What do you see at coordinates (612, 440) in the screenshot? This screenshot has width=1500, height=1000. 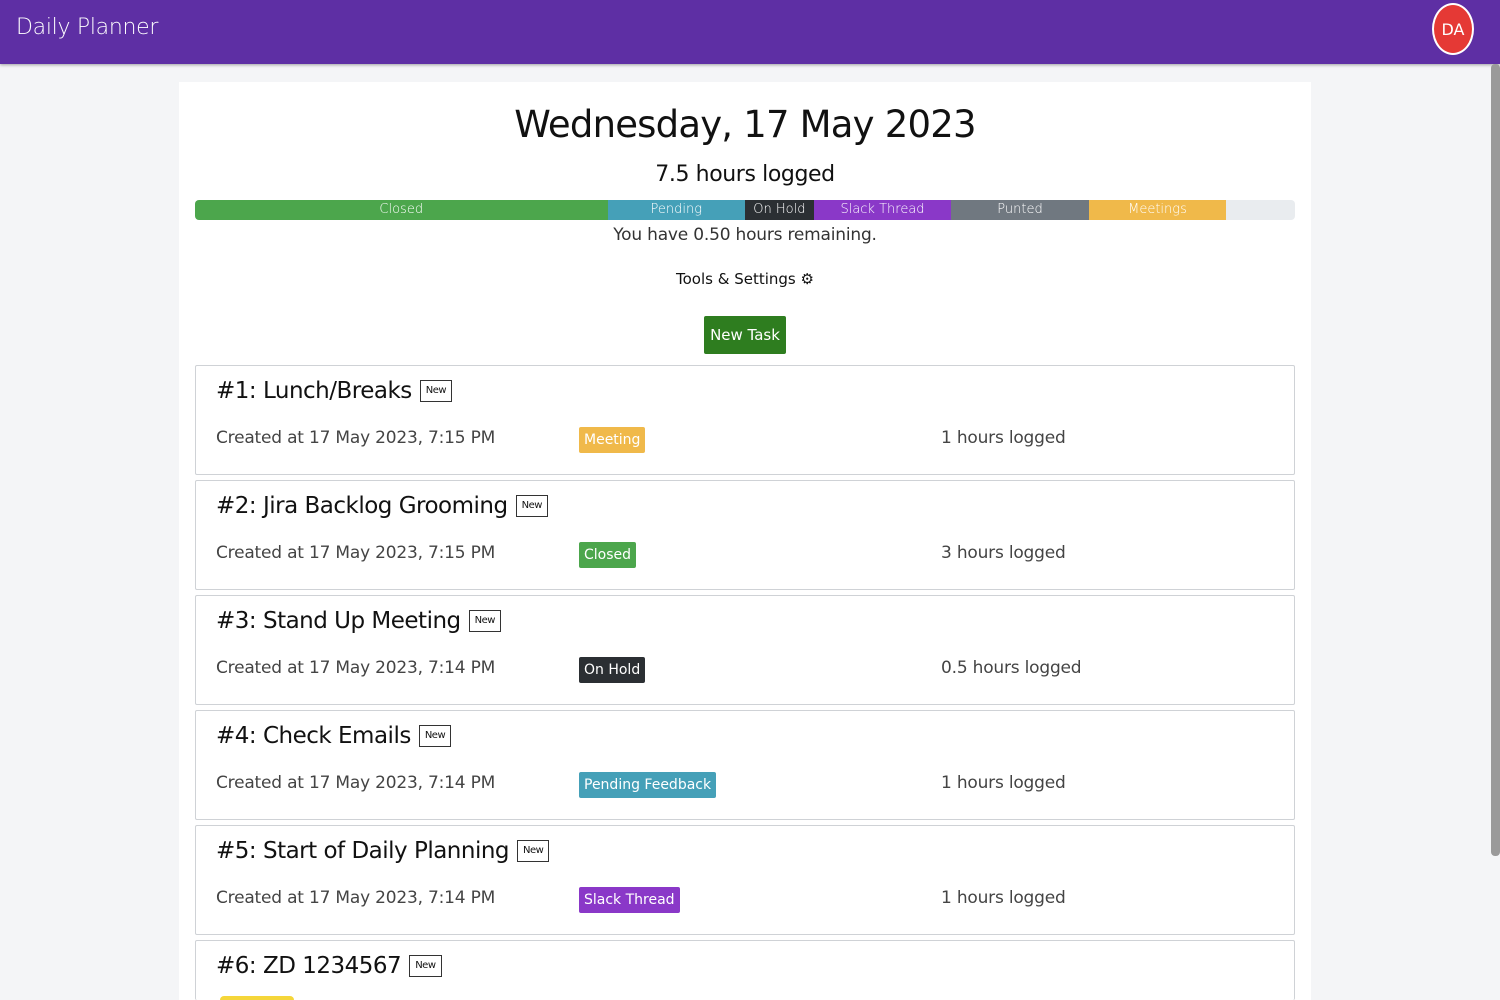 I see `task-status-badge: Meeting` at bounding box center [612, 440].